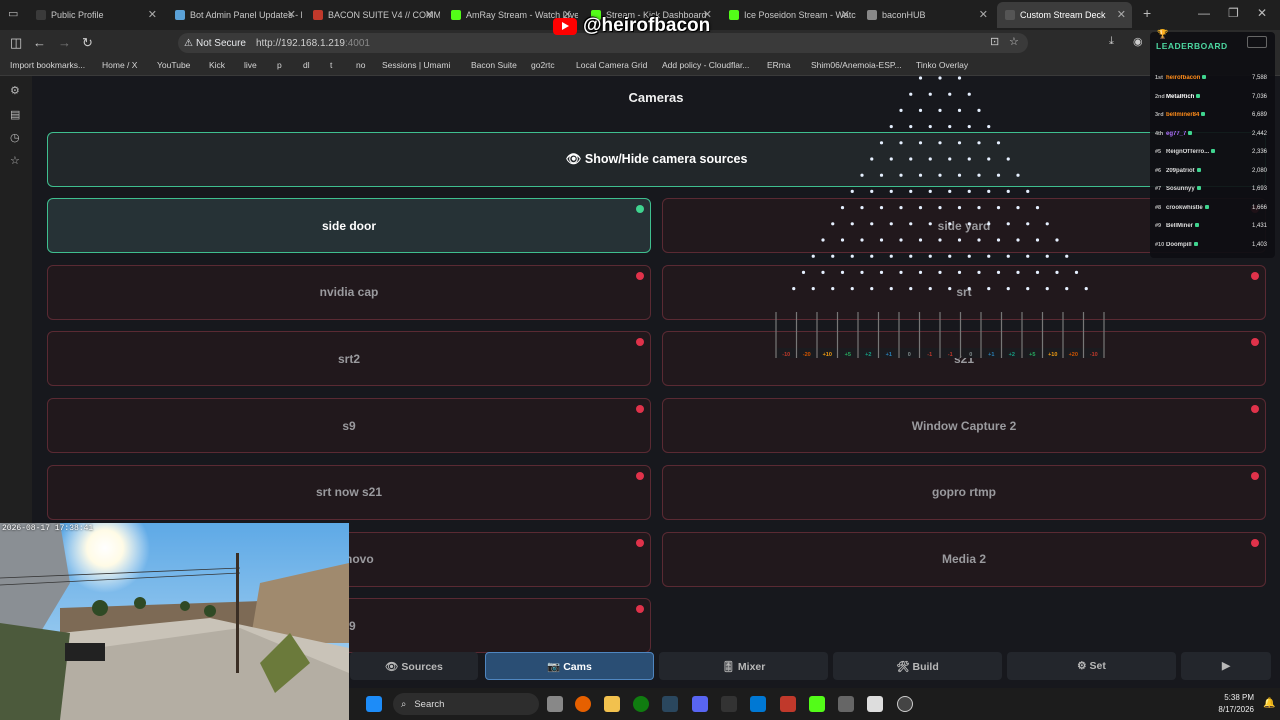 The image size is (1280, 720). I want to click on nav-tab: 🛠 Build, so click(917, 666).